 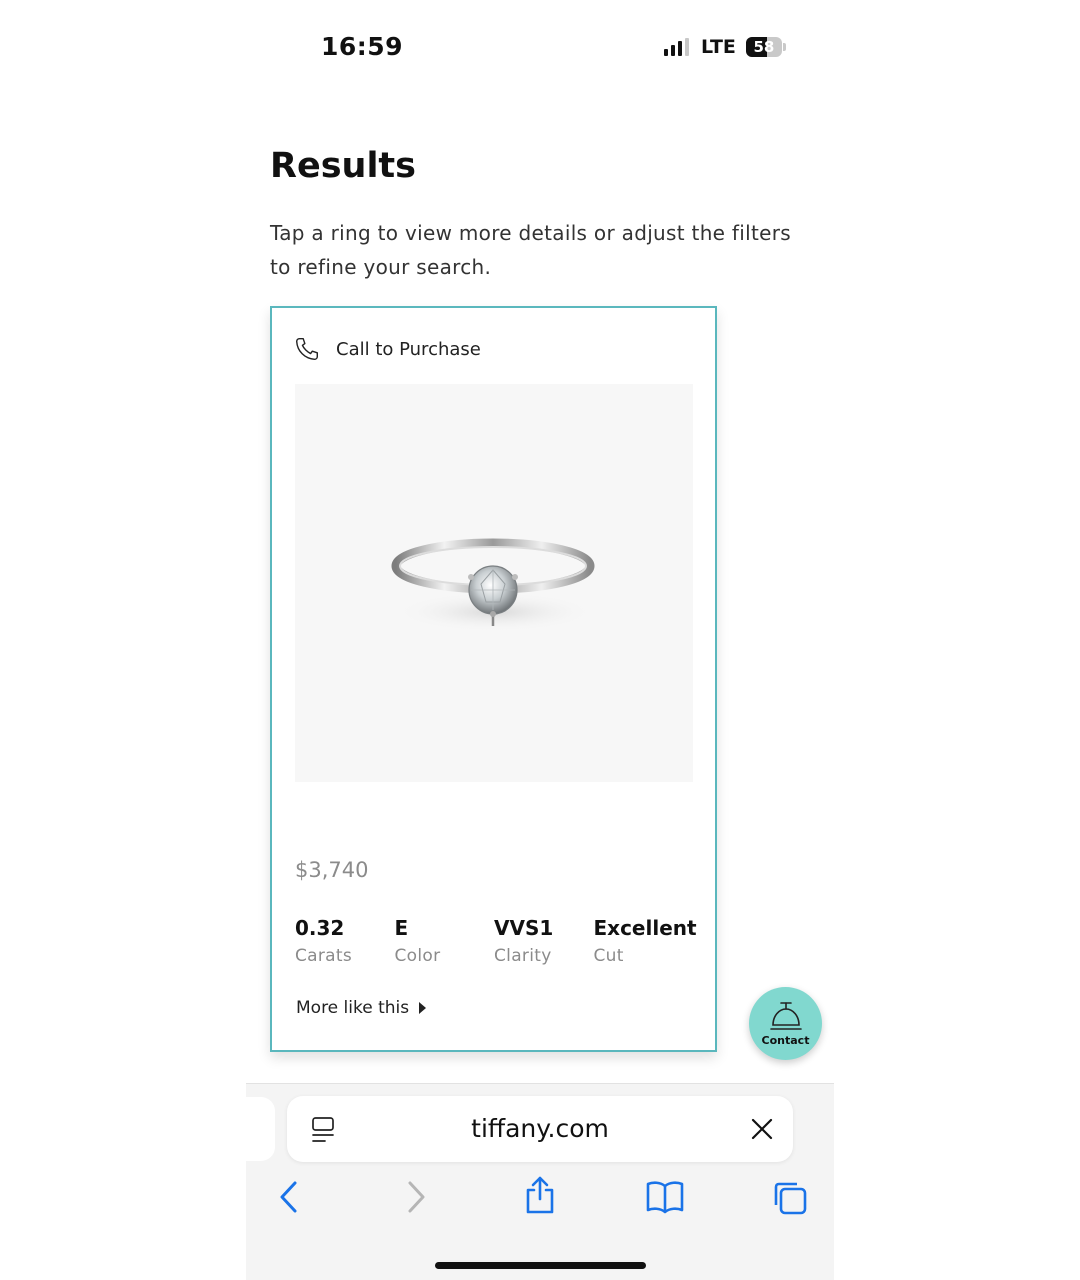 I want to click on browser-toolbar: tiffany.com, so click(x=540, y=1181).